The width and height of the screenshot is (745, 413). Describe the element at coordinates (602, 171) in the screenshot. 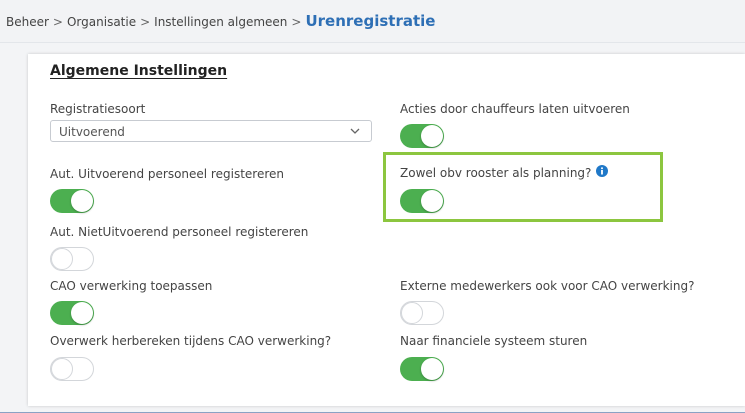

I see `info-icon` at that location.